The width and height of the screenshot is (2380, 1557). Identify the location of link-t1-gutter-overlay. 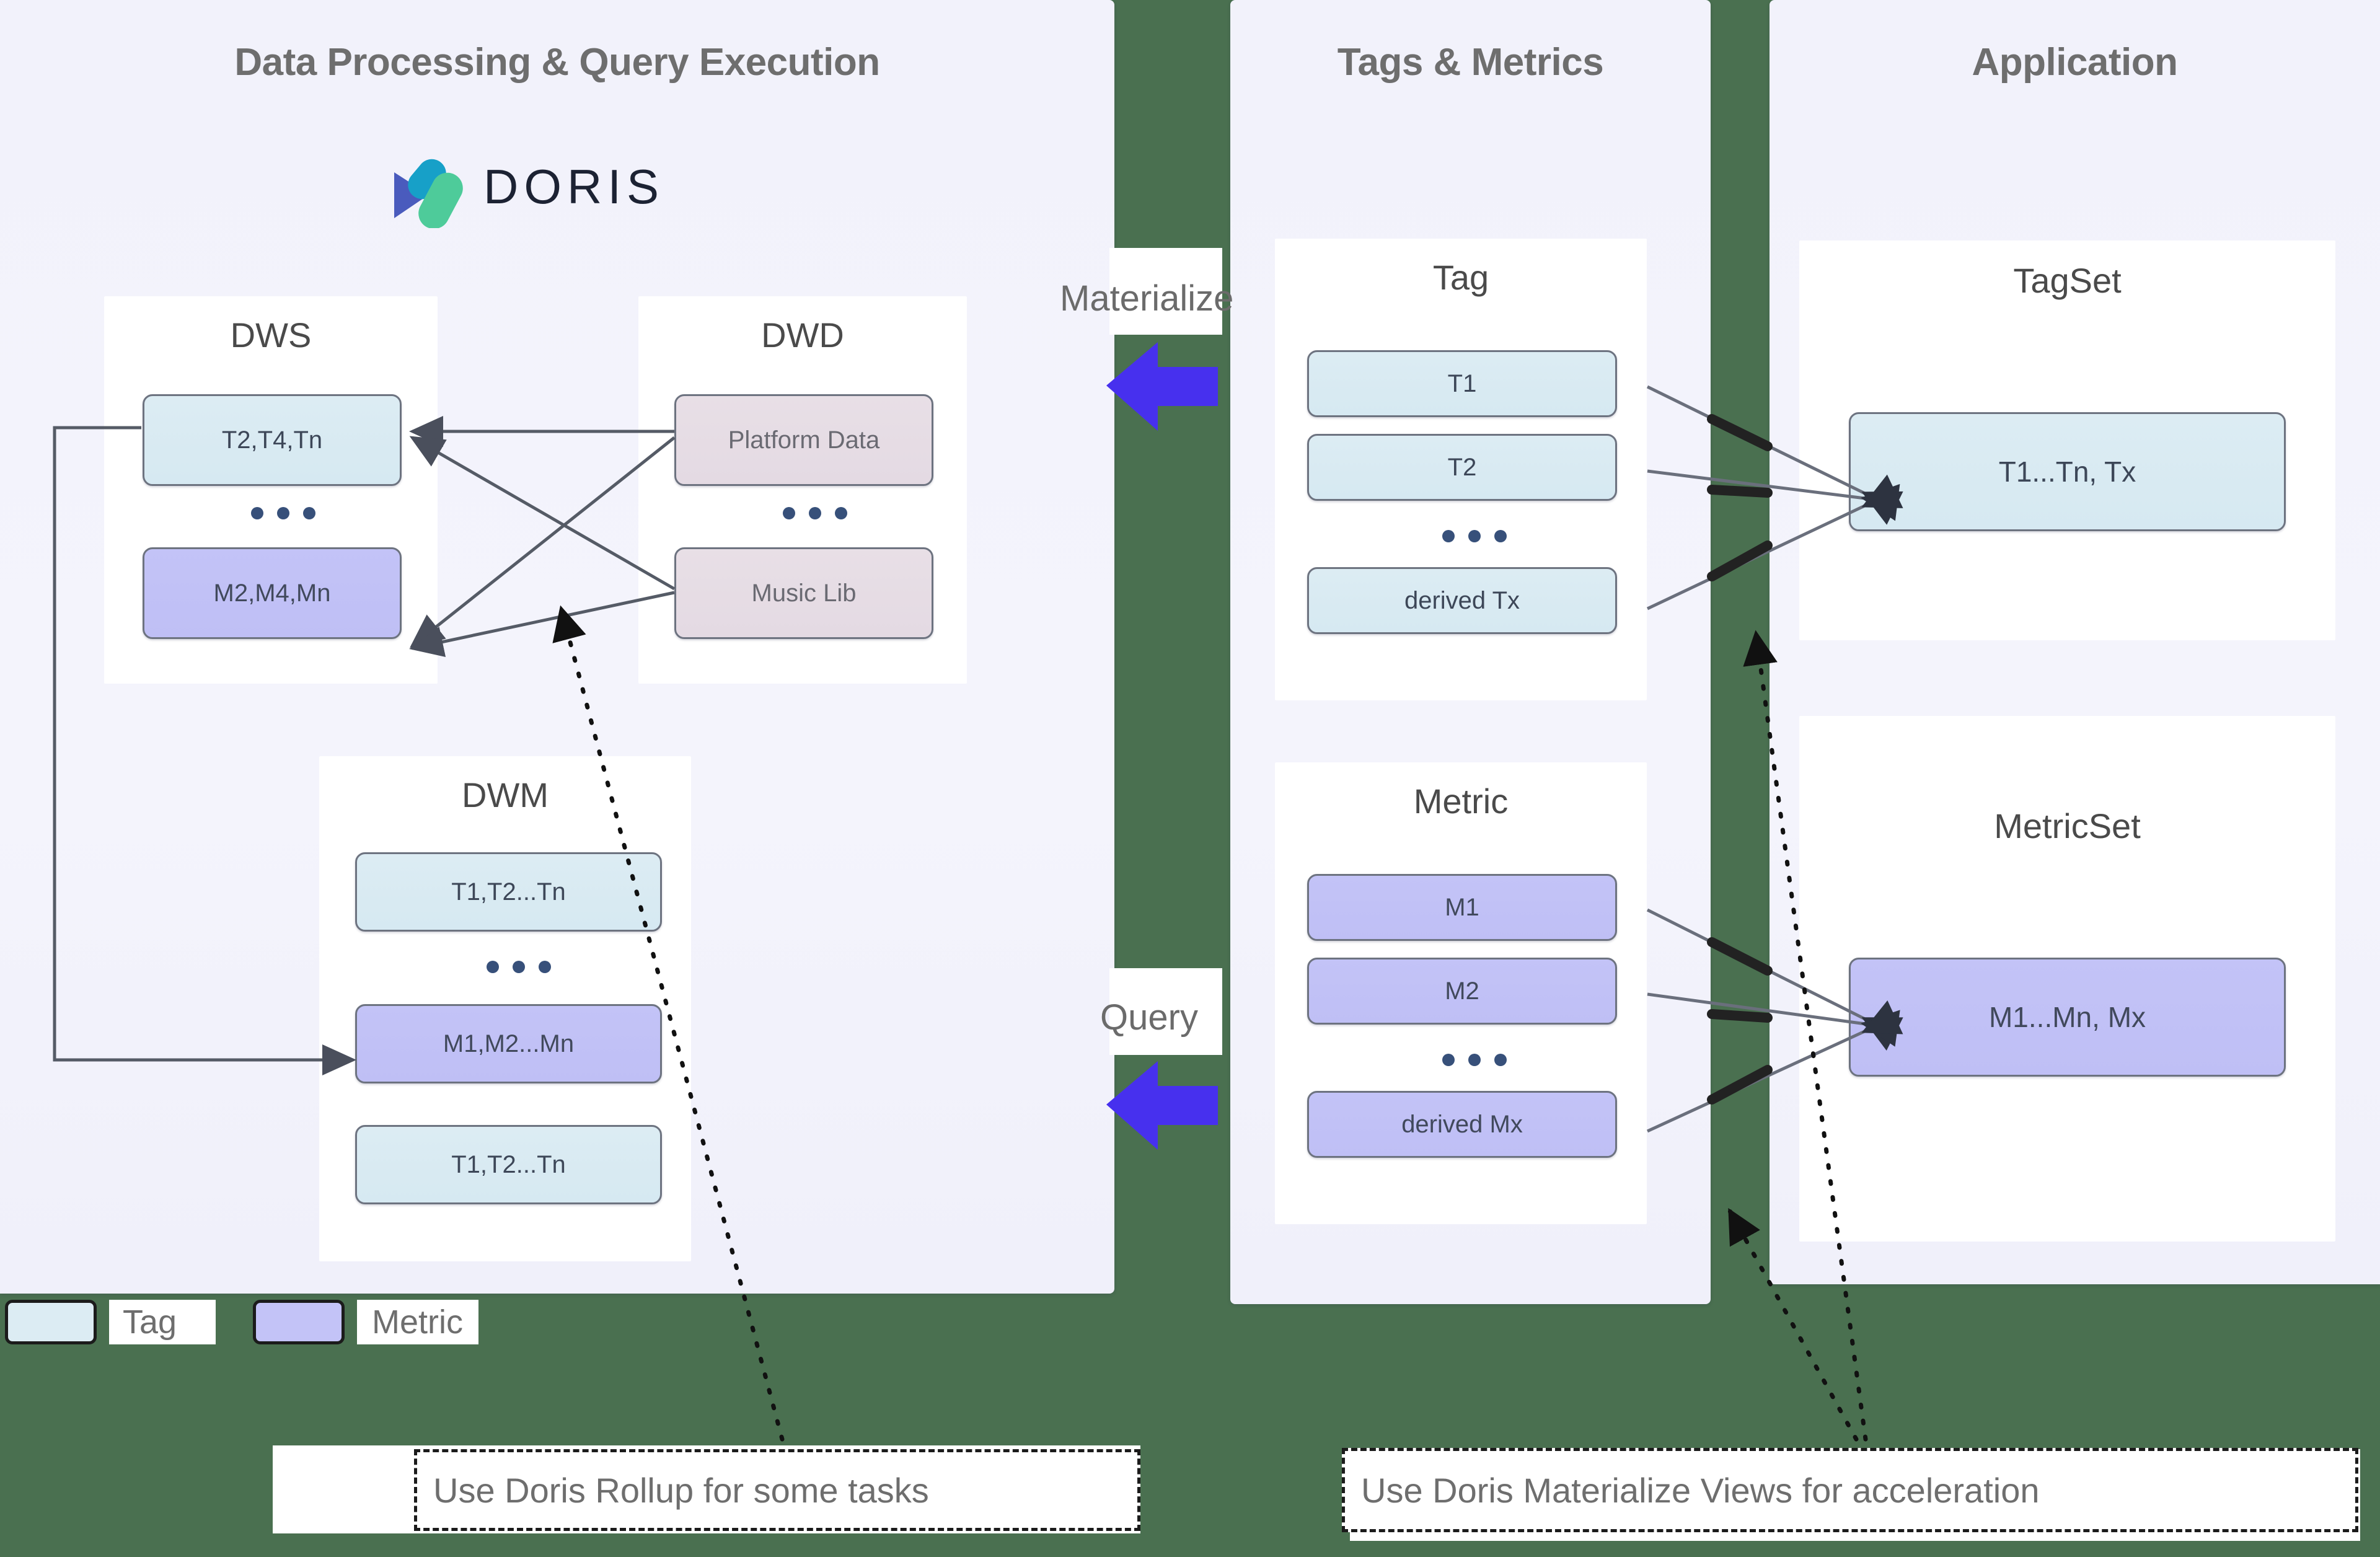
(1740, 432).